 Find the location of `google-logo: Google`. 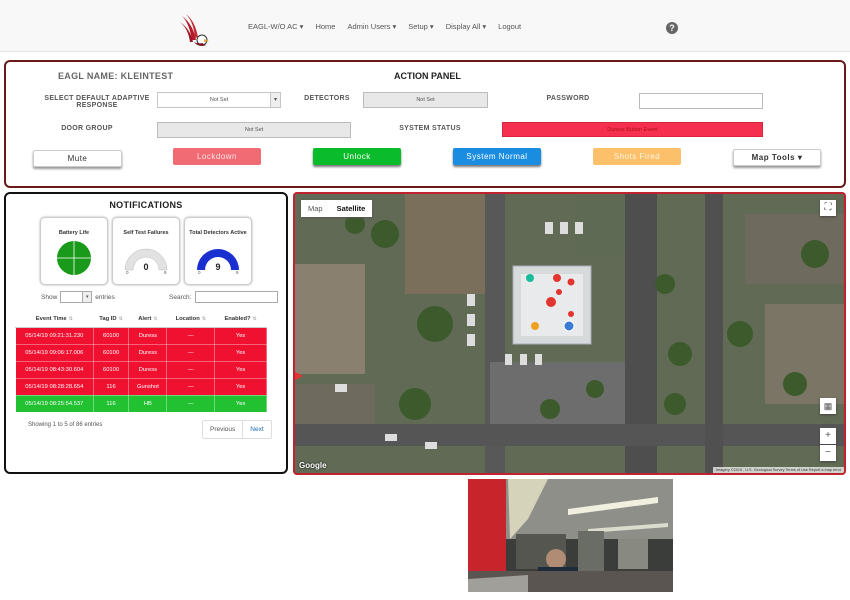

google-logo: Google is located at coordinates (313, 465).